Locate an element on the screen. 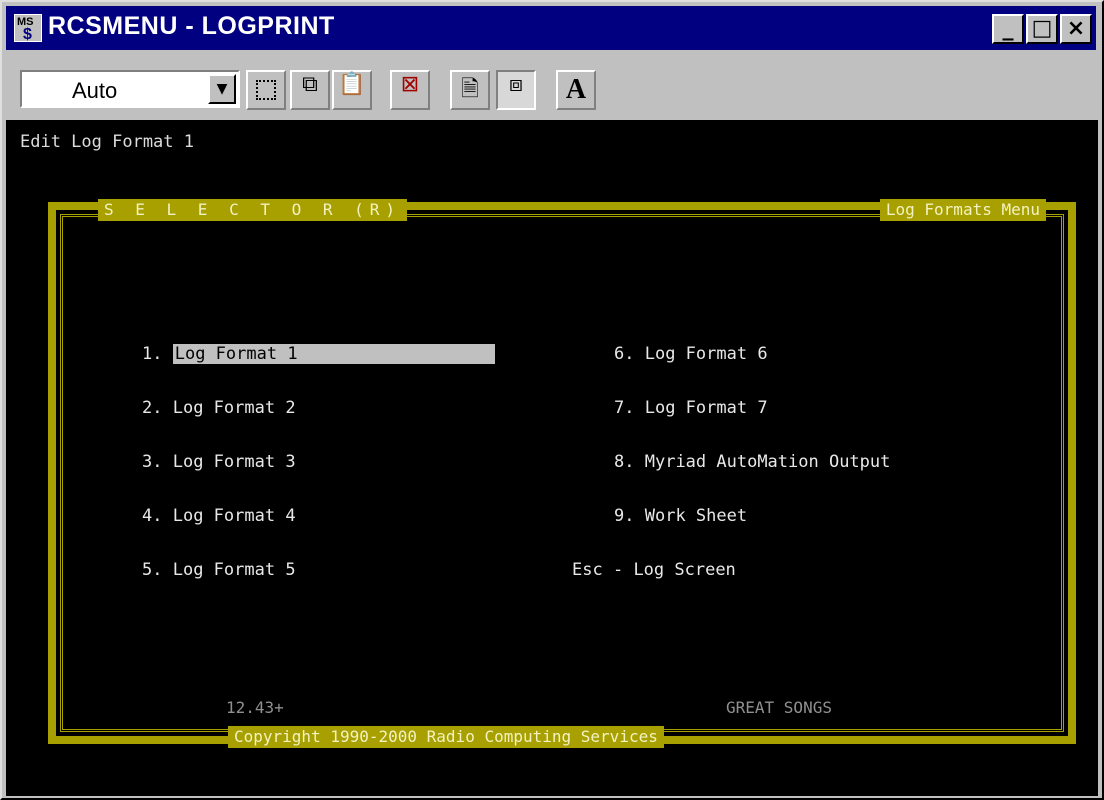 Image resolution: width=1104 pixels, height=800 pixels. menu-item-1: 1. Log Format 1 is located at coordinates (318, 354).